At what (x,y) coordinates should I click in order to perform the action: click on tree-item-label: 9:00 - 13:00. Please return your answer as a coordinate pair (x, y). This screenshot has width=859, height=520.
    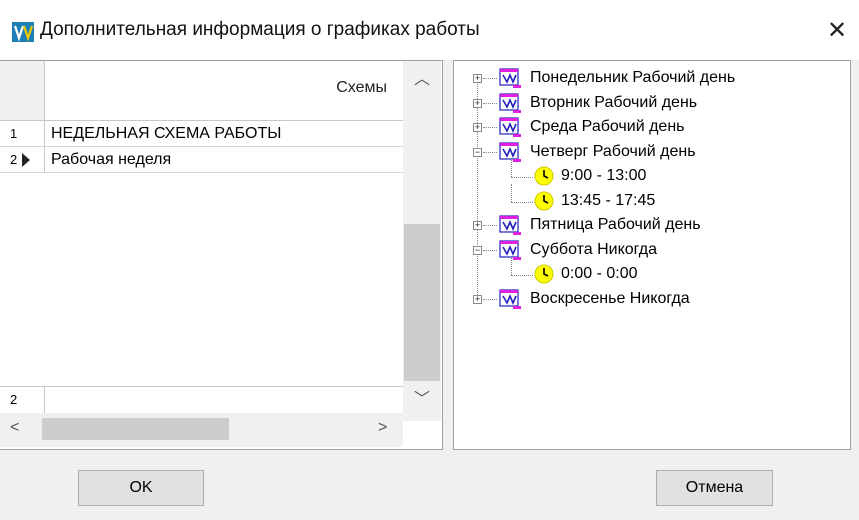
    Looking at the image, I should click on (604, 175).